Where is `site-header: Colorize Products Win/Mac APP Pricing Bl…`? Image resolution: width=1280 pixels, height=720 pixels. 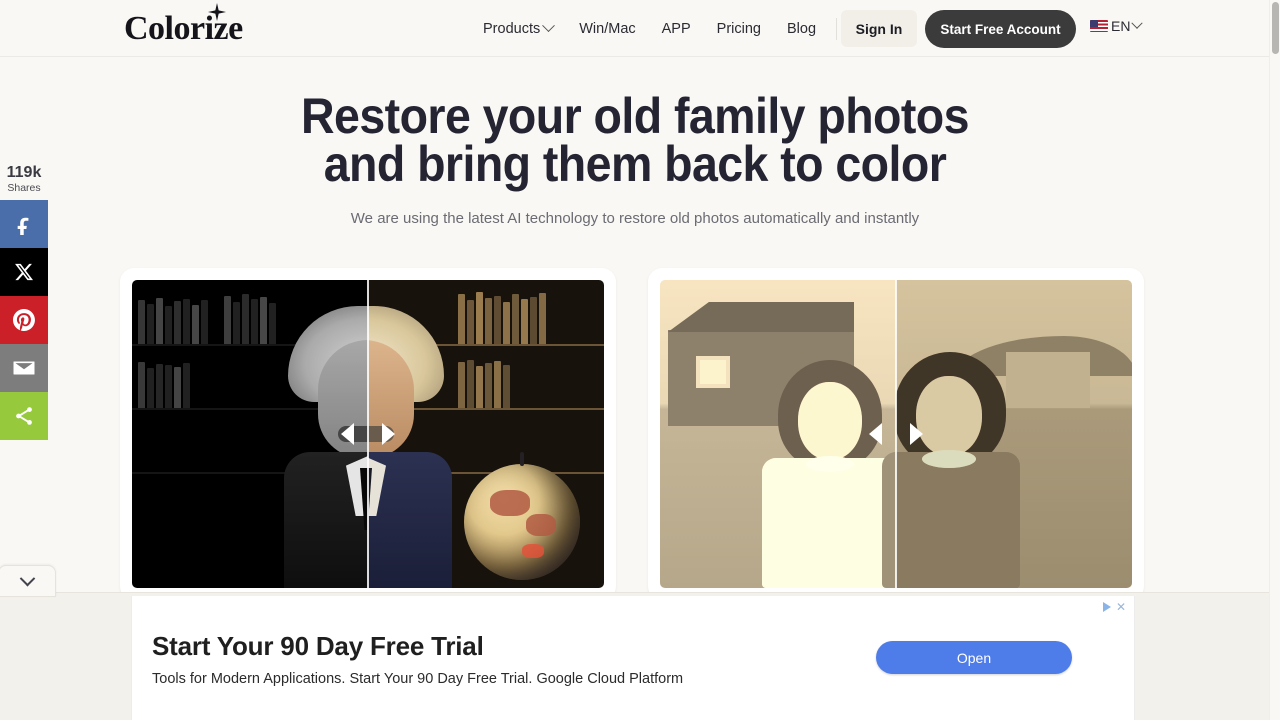
site-header: Colorize Products Win/Mac APP Pricing Bl… is located at coordinates (635, 28).